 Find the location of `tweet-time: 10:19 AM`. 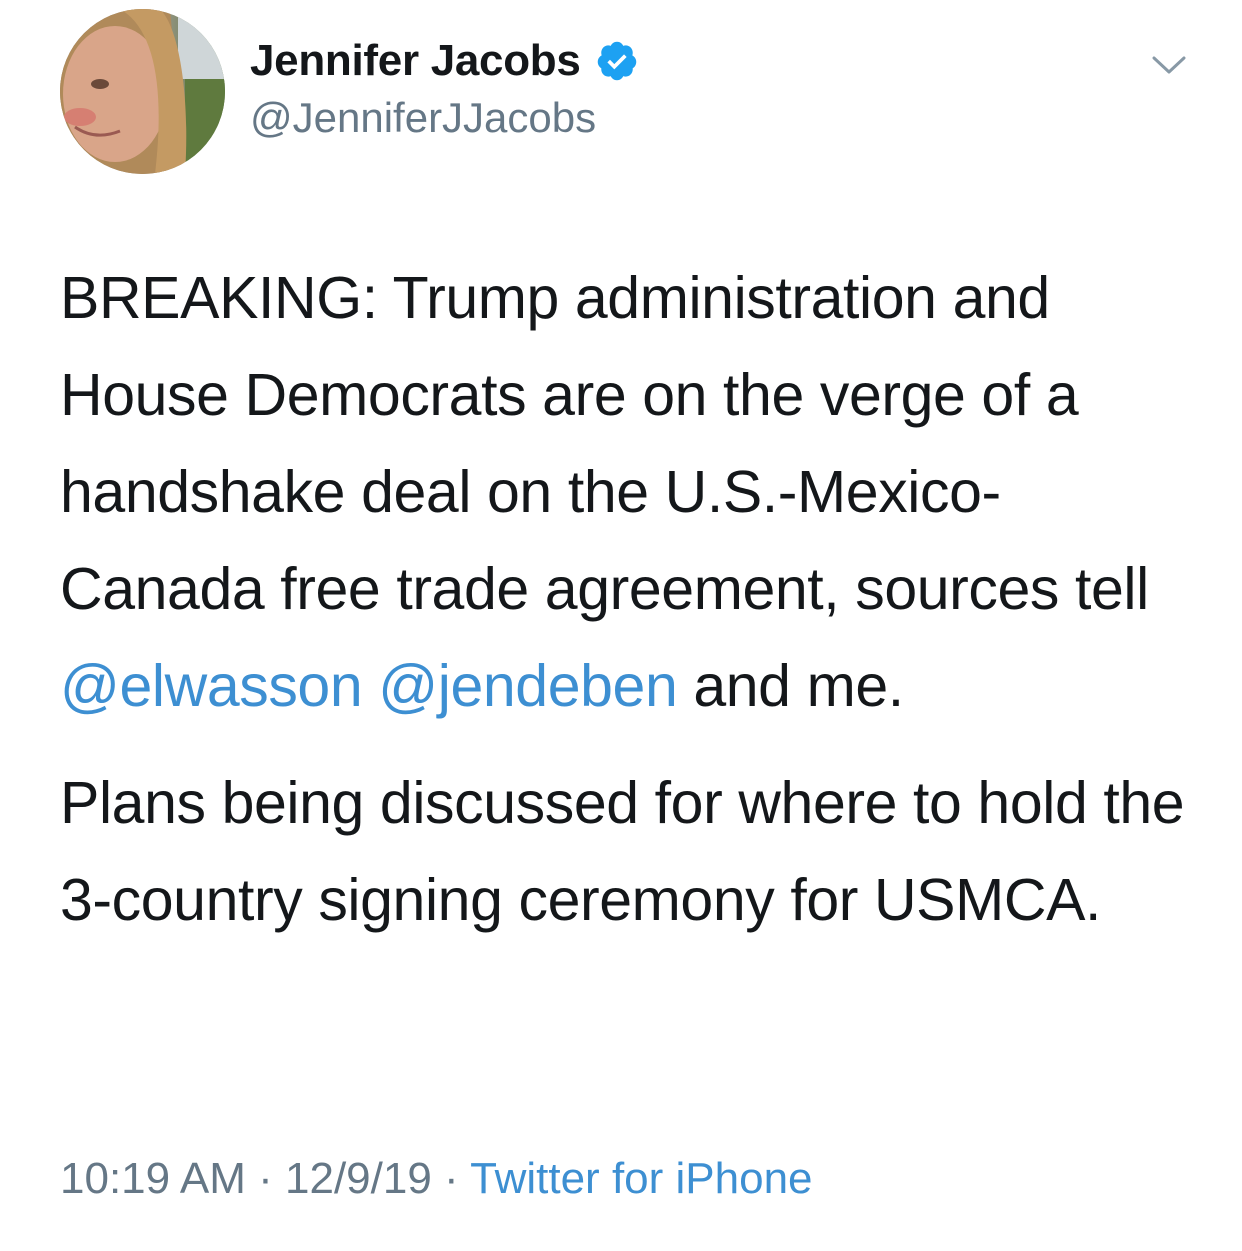

tweet-time: 10:19 AM is located at coordinates (153, 1178).